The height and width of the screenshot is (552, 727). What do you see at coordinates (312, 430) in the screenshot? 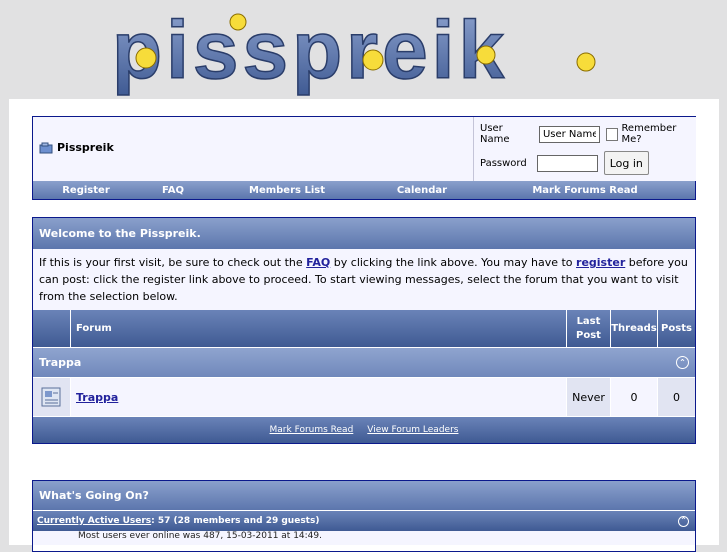
I see `mark-forums-read-link: Mark Forums Read` at bounding box center [312, 430].